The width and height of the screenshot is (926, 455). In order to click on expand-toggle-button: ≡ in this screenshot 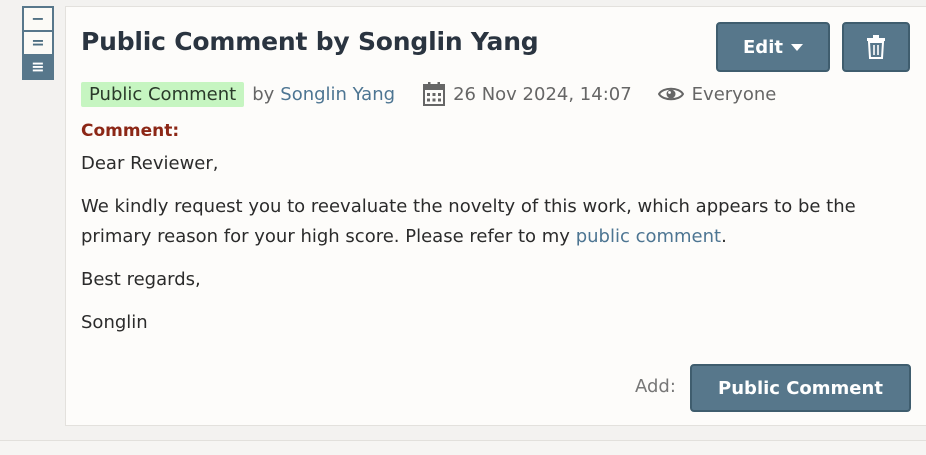, I will do `click(38, 67)`.